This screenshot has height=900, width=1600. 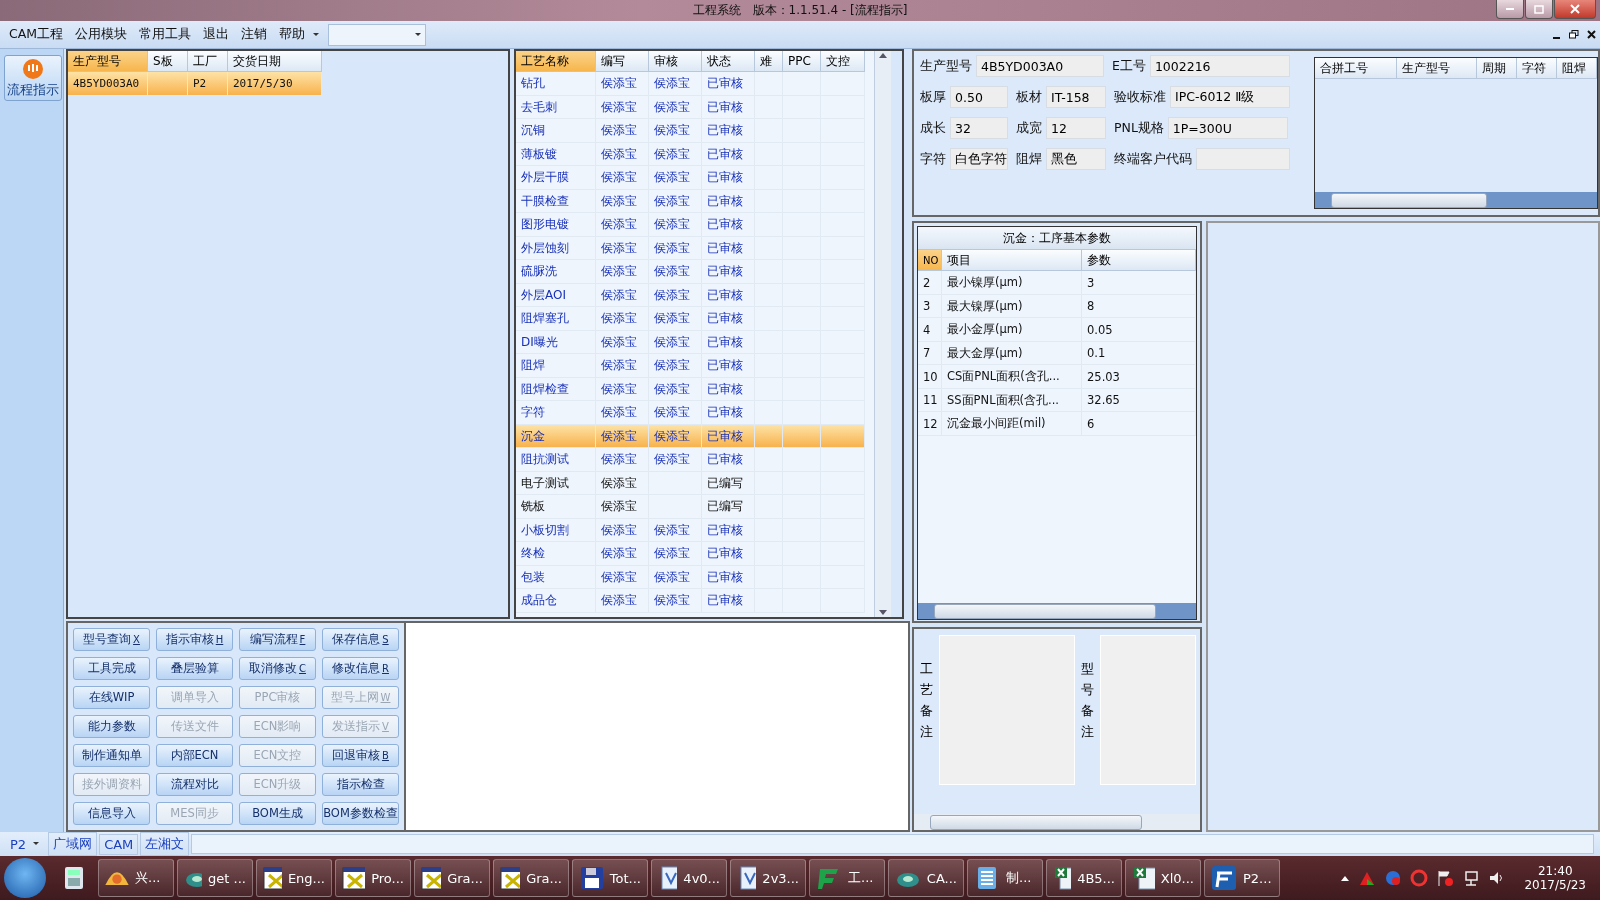 What do you see at coordinates (194, 640) in the screenshot?
I see `action-button: 指示审核 H` at bounding box center [194, 640].